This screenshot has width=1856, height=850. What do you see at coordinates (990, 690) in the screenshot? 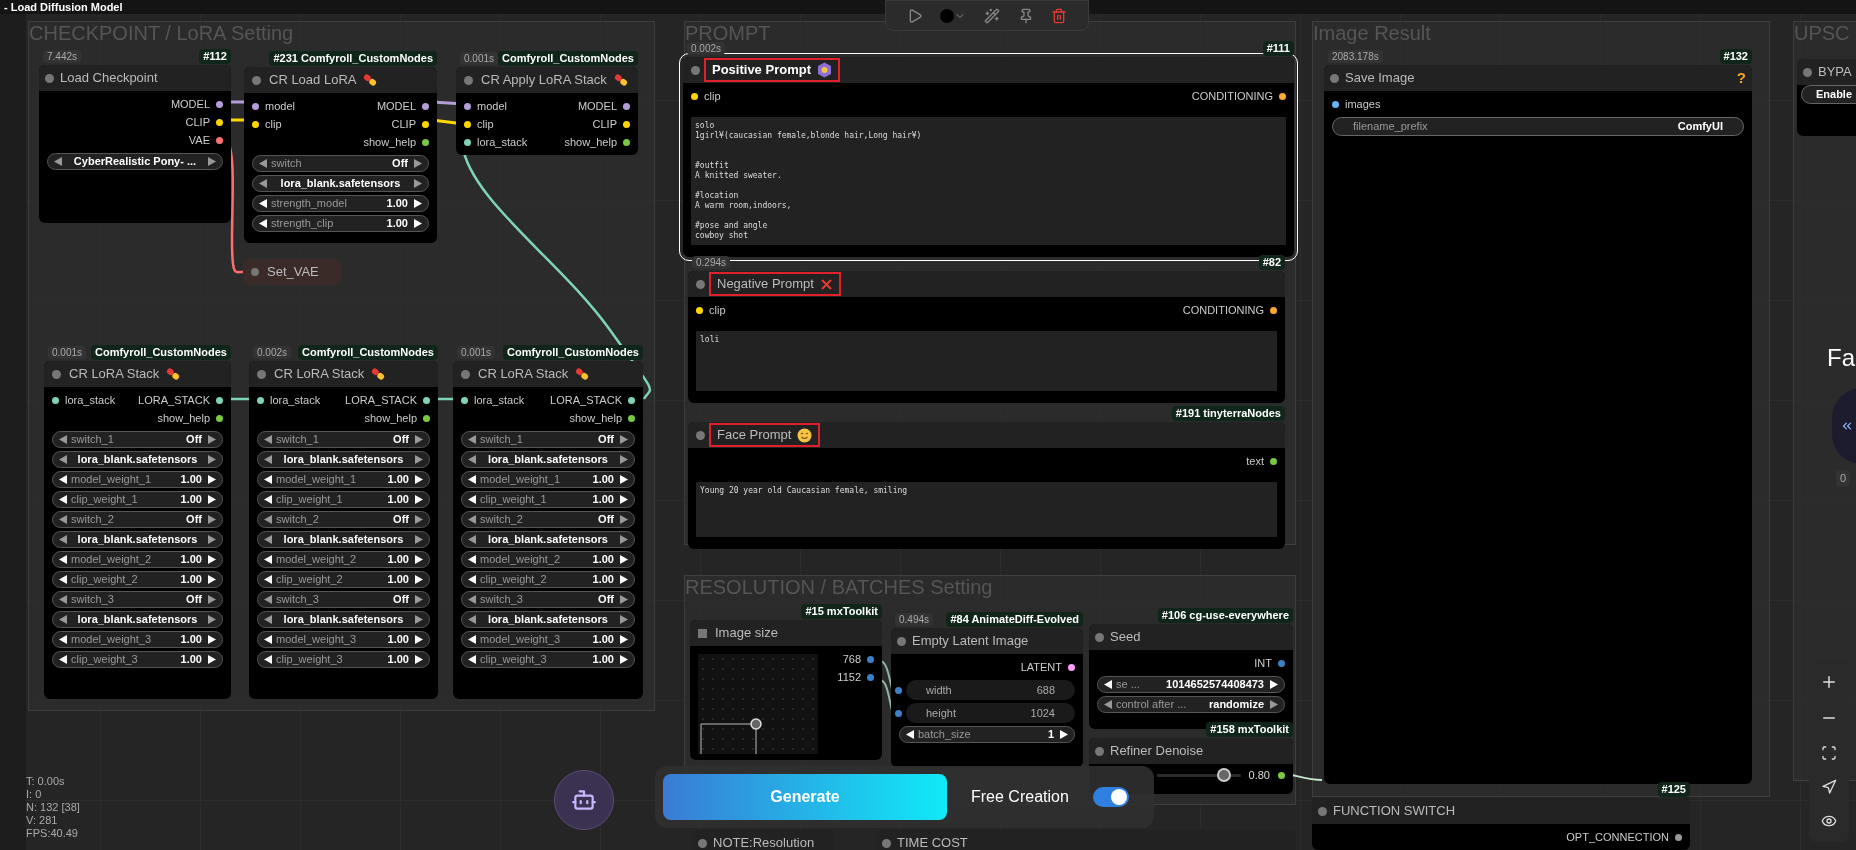
I see `input-field: width 688` at bounding box center [990, 690].